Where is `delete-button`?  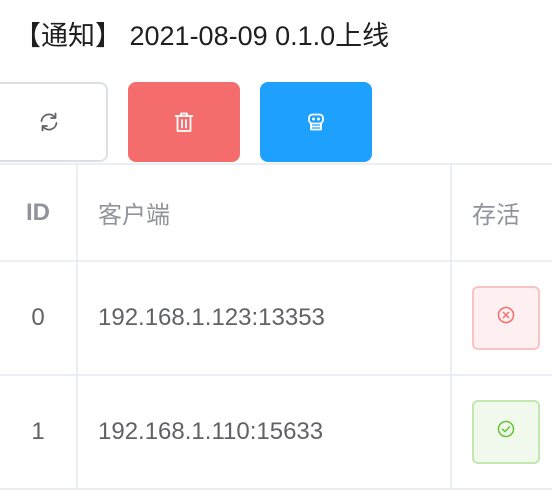 delete-button is located at coordinates (184, 122).